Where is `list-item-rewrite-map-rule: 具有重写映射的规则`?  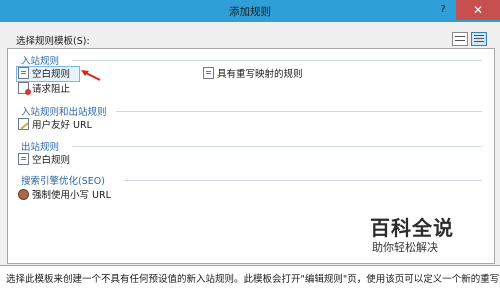
list-item-rewrite-map-rule: 具有重写映射的规则 is located at coordinates (253, 73).